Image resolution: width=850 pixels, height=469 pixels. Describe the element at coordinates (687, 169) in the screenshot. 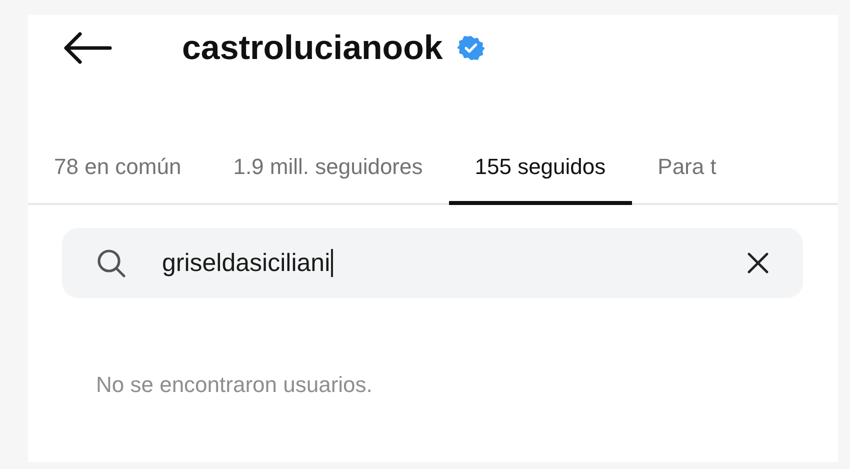

I see `tab: Para t` at that location.